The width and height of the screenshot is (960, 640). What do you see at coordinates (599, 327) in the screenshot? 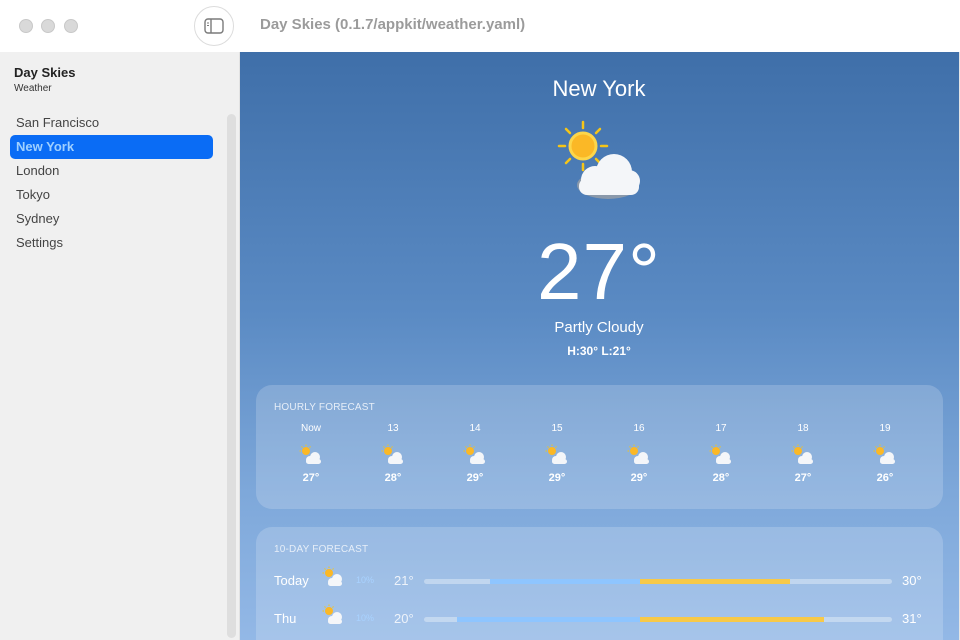
I see `current-condition: Partly Cloudy` at bounding box center [599, 327].